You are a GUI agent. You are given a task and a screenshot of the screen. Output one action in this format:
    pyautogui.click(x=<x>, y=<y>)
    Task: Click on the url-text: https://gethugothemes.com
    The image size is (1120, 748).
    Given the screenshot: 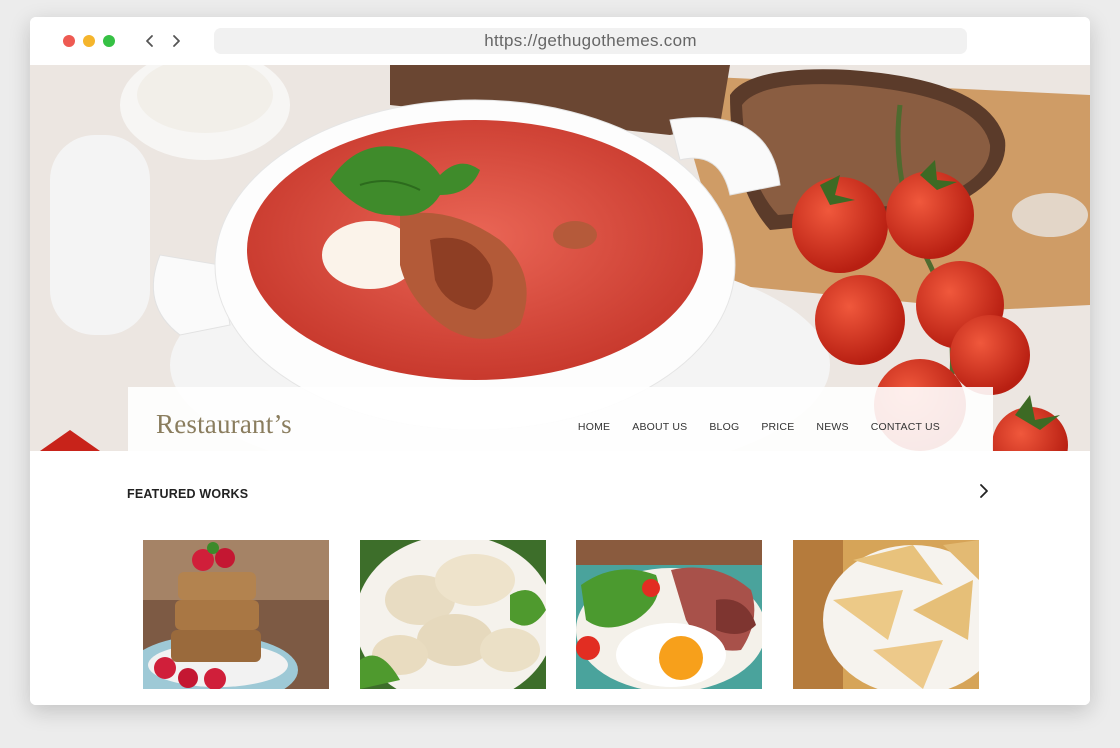 What is the action you would take?
    pyautogui.click(x=590, y=40)
    